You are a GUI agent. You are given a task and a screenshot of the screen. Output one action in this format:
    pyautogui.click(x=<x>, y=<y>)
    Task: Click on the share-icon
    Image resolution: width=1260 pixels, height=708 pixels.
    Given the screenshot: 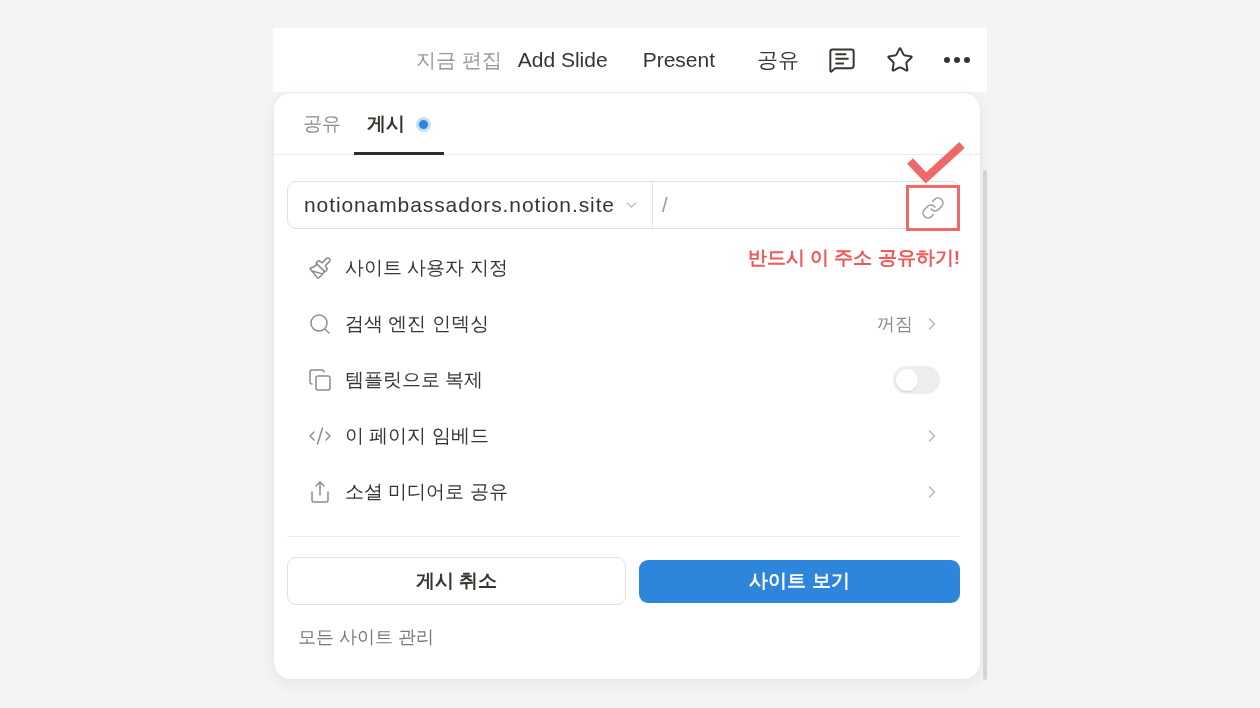 What is the action you would take?
    pyautogui.click(x=320, y=492)
    